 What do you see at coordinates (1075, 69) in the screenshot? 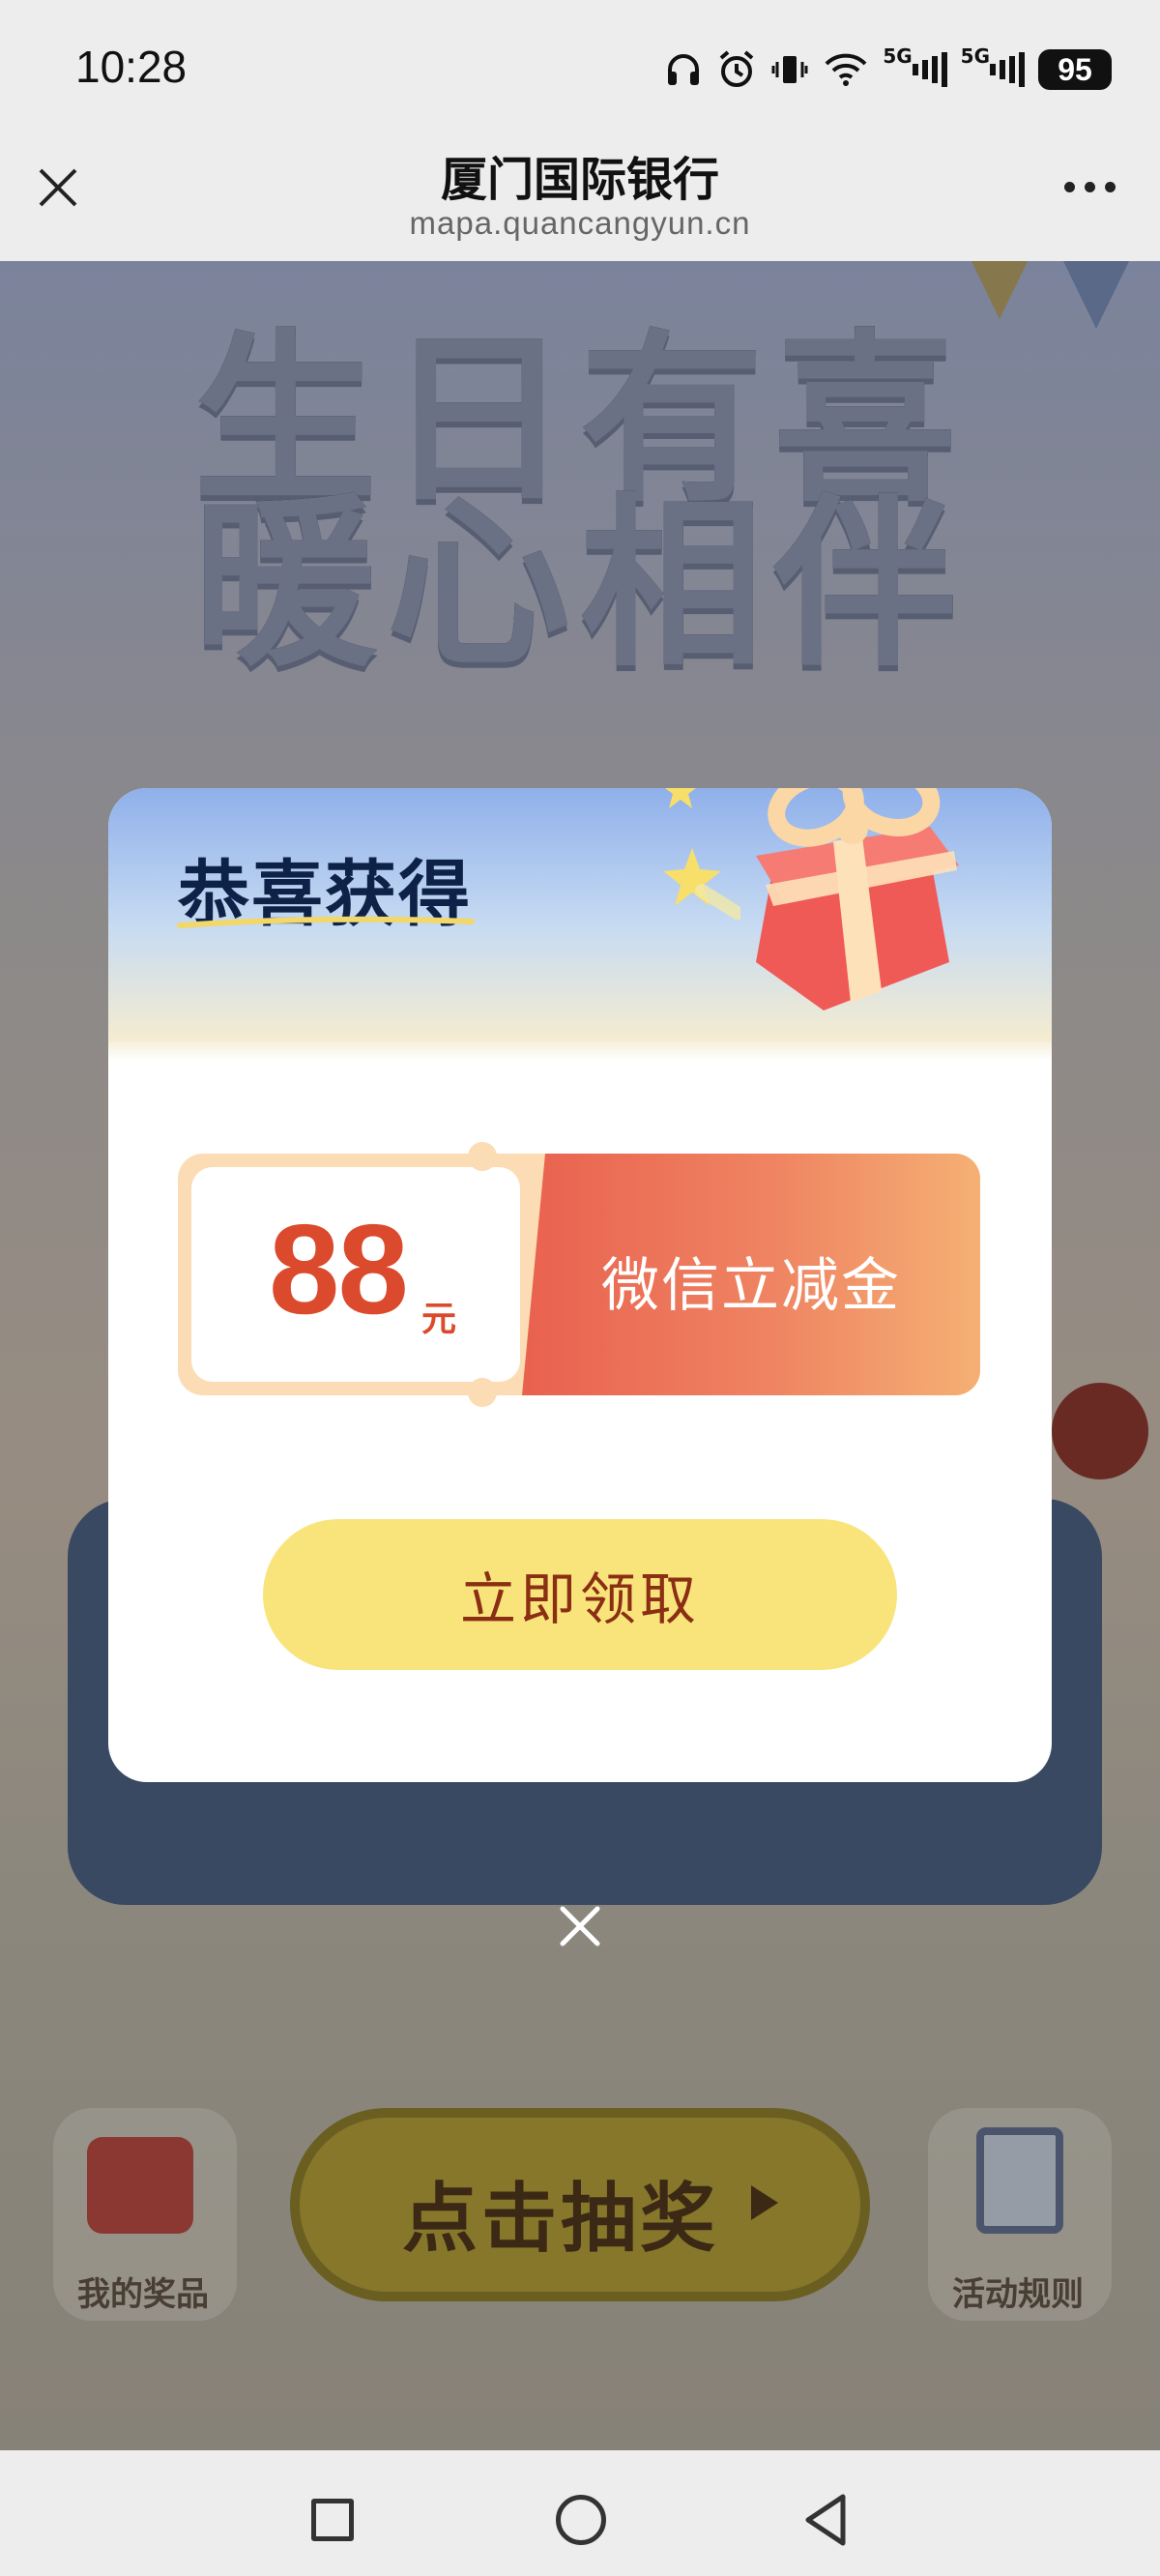
I see `battery-icon: 95` at bounding box center [1075, 69].